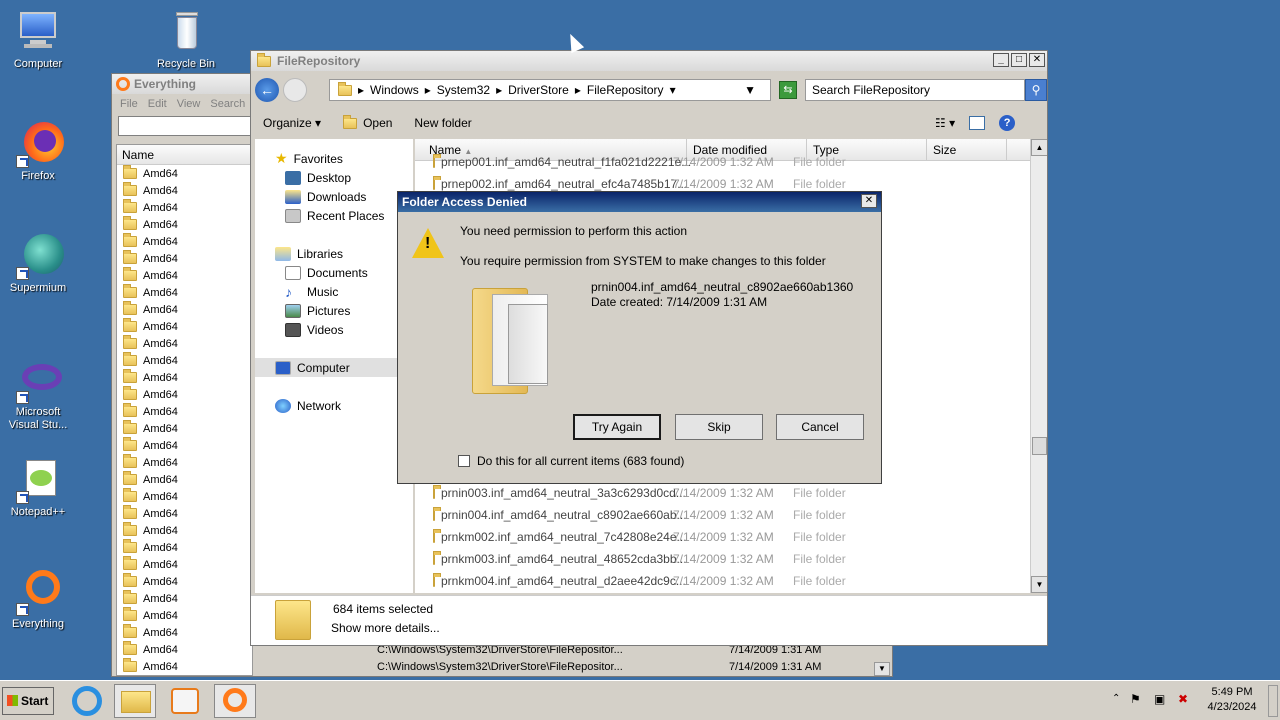 This screenshot has width=1280, height=720. Describe the element at coordinates (185, 701) in the screenshot. I see `taskbar-media-player` at that location.